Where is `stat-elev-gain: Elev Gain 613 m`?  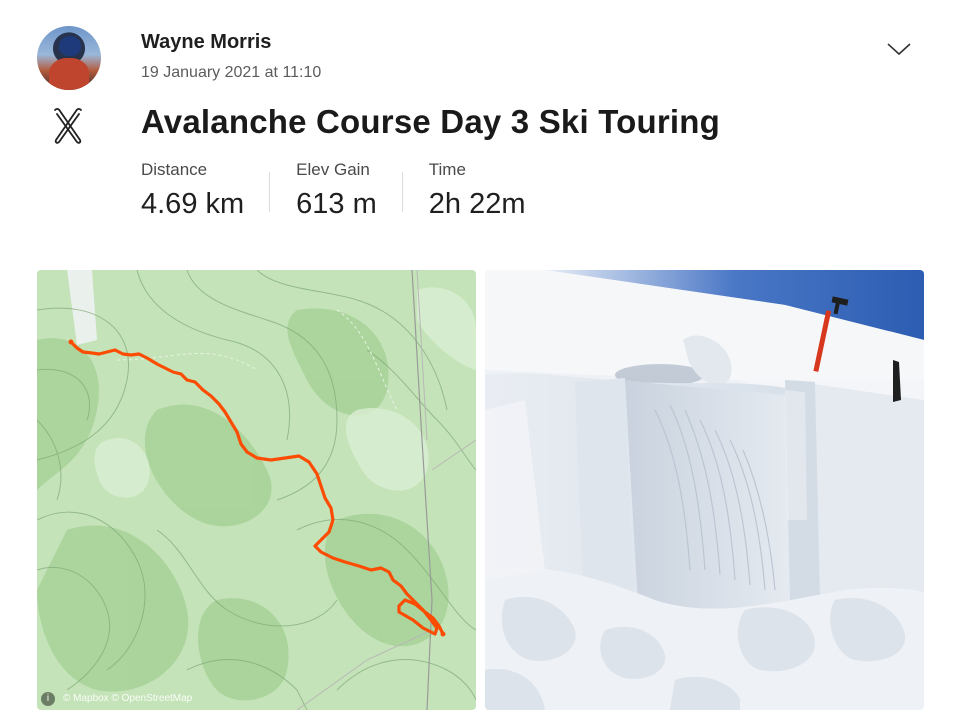 stat-elev-gain: Elev Gain 613 m is located at coordinates (349, 192).